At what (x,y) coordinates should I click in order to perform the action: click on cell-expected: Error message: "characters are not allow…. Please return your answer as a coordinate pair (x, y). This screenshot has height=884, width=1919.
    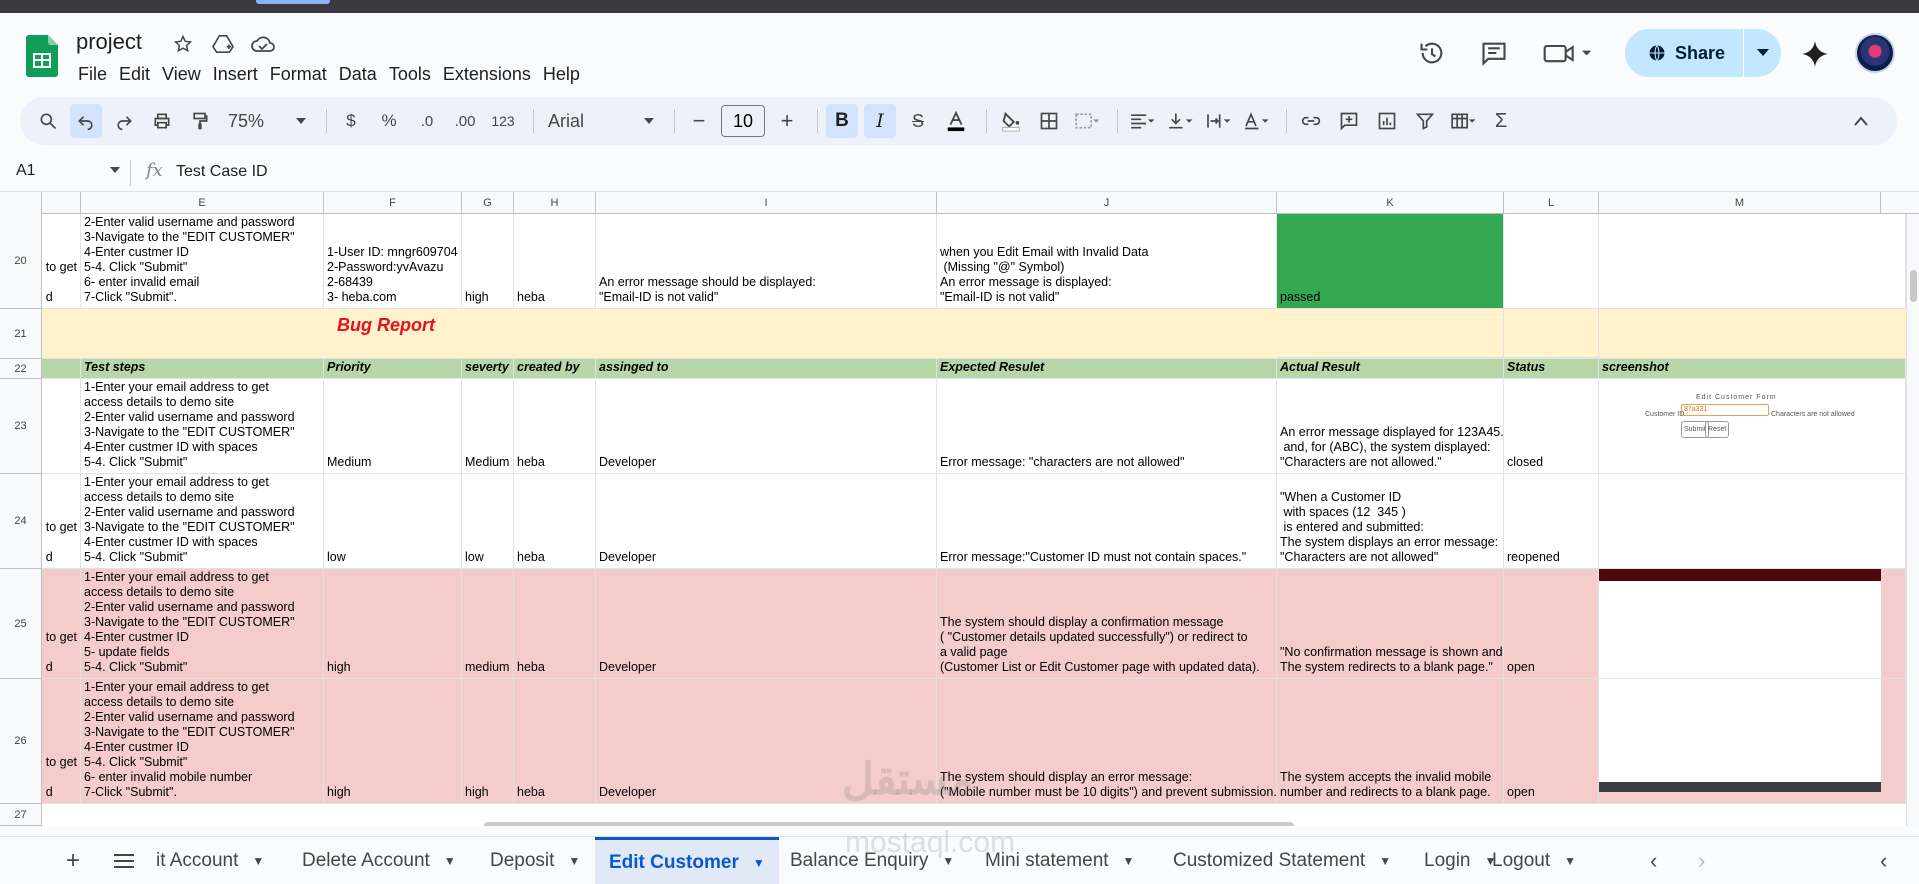
    Looking at the image, I should click on (1107, 426).